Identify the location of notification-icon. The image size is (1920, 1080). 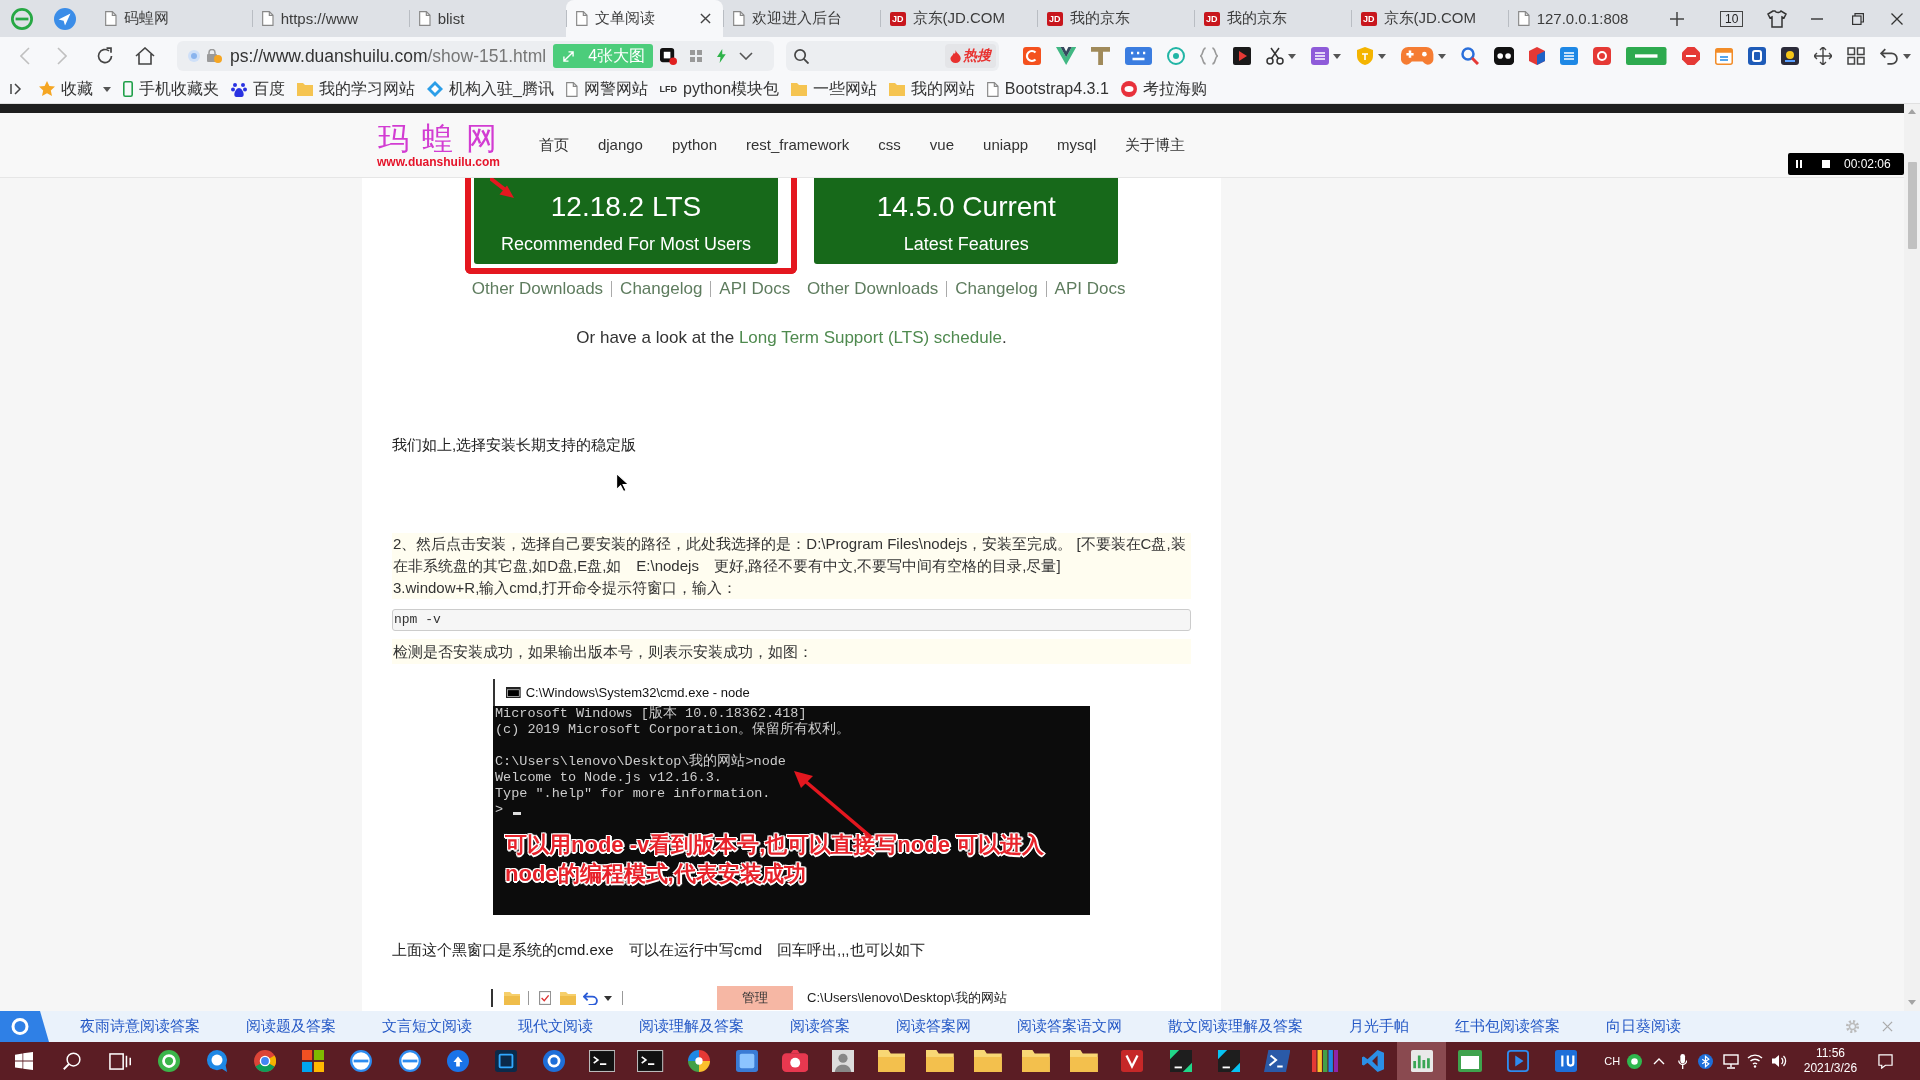
(1886, 1061).